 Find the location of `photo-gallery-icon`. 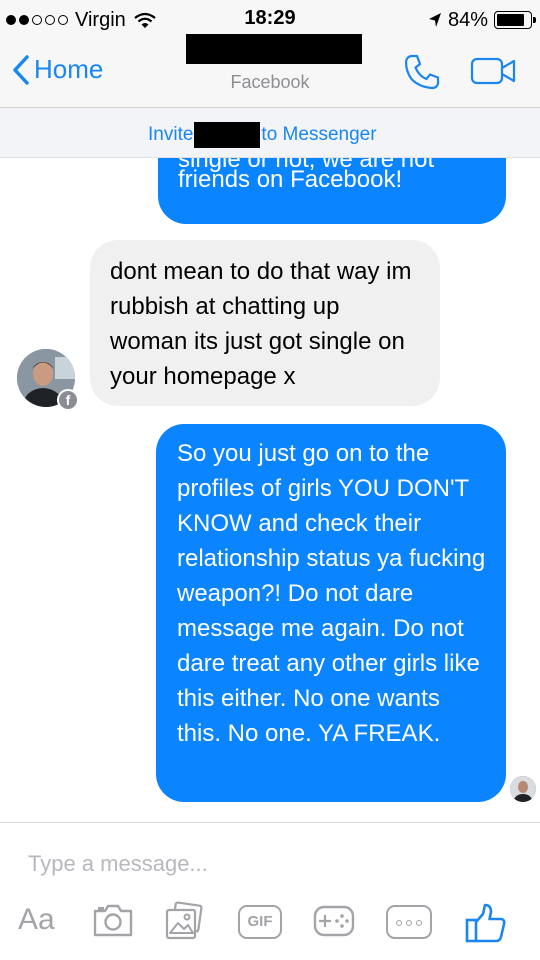

photo-gallery-icon is located at coordinates (184, 920).